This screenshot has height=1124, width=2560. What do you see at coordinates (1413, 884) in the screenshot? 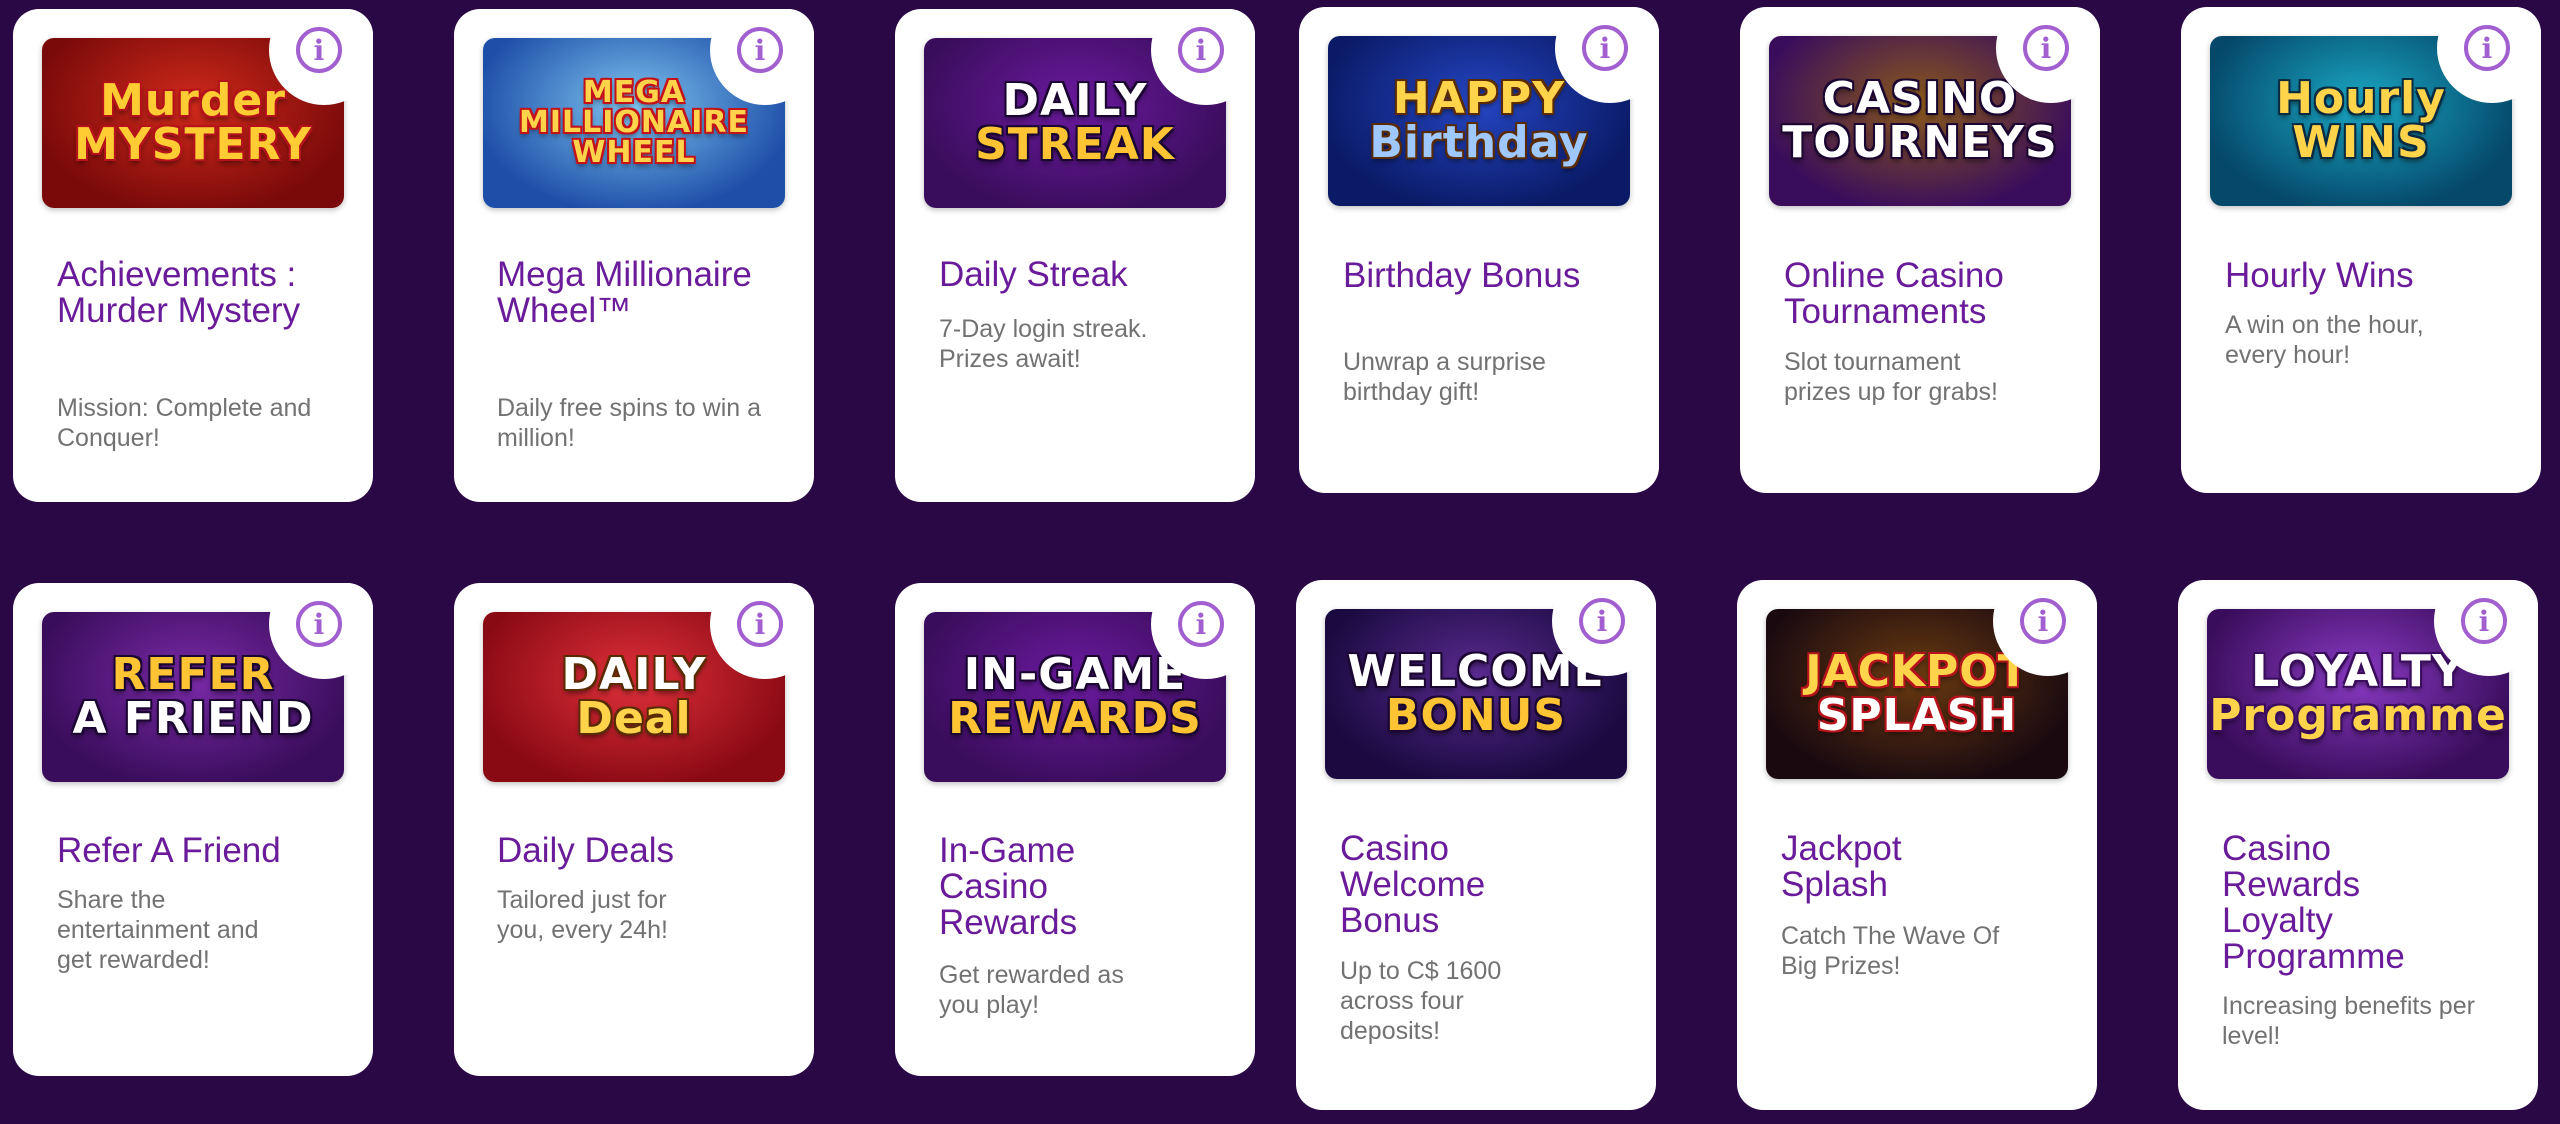
I see `promo-title: Casino Welcome Bonus` at bounding box center [1413, 884].